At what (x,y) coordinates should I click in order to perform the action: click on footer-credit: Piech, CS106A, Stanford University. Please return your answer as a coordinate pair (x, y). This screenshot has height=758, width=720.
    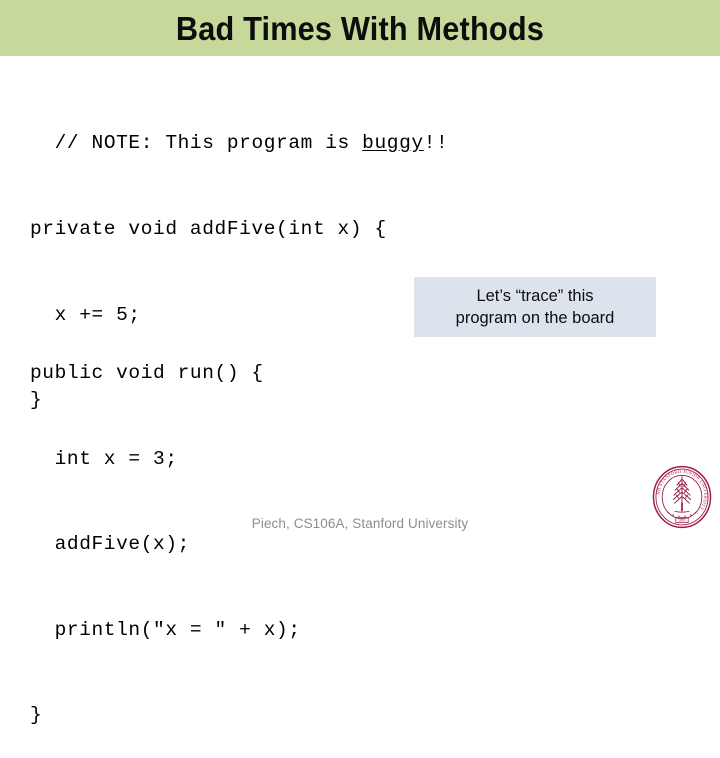
    Looking at the image, I should click on (360, 523).